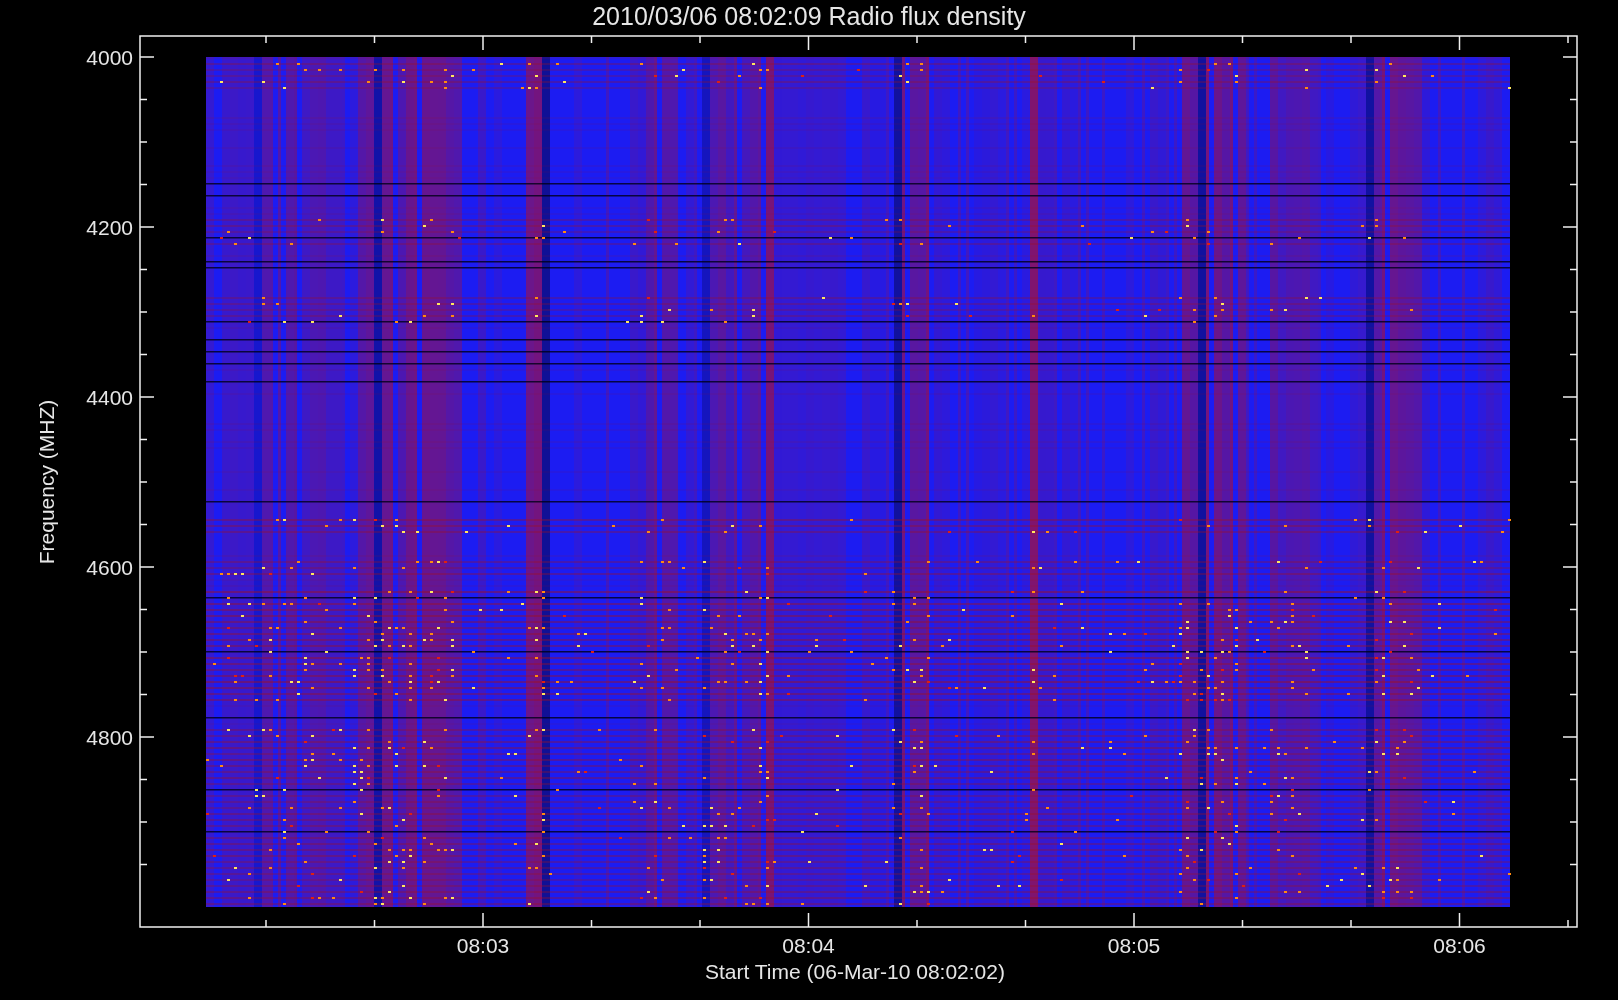  What do you see at coordinates (1134, 945) in the screenshot?
I see `x-tick-label: 08:05` at bounding box center [1134, 945].